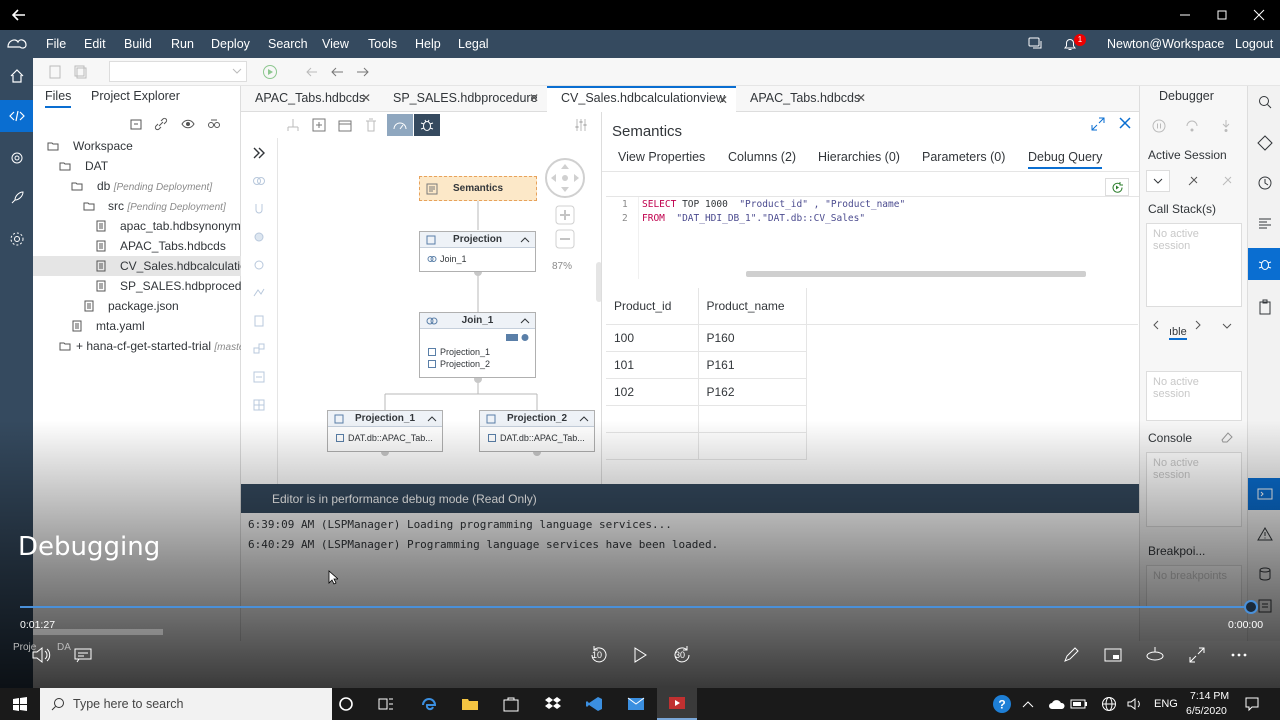  Describe the element at coordinates (20, 704) in the screenshot. I see `windows-start-icon` at that location.